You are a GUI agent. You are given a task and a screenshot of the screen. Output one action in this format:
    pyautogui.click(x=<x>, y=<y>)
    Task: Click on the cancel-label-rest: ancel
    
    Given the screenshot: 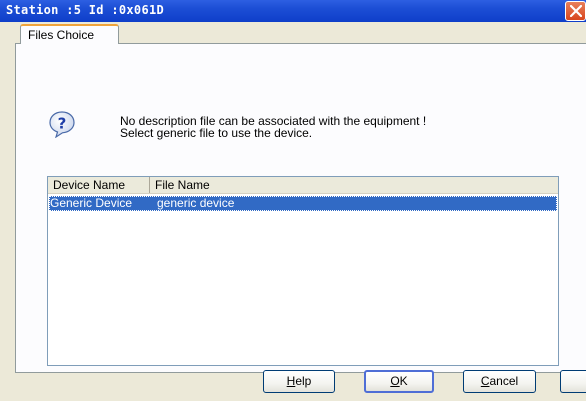 What is the action you would take?
    pyautogui.click(x=504, y=381)
    